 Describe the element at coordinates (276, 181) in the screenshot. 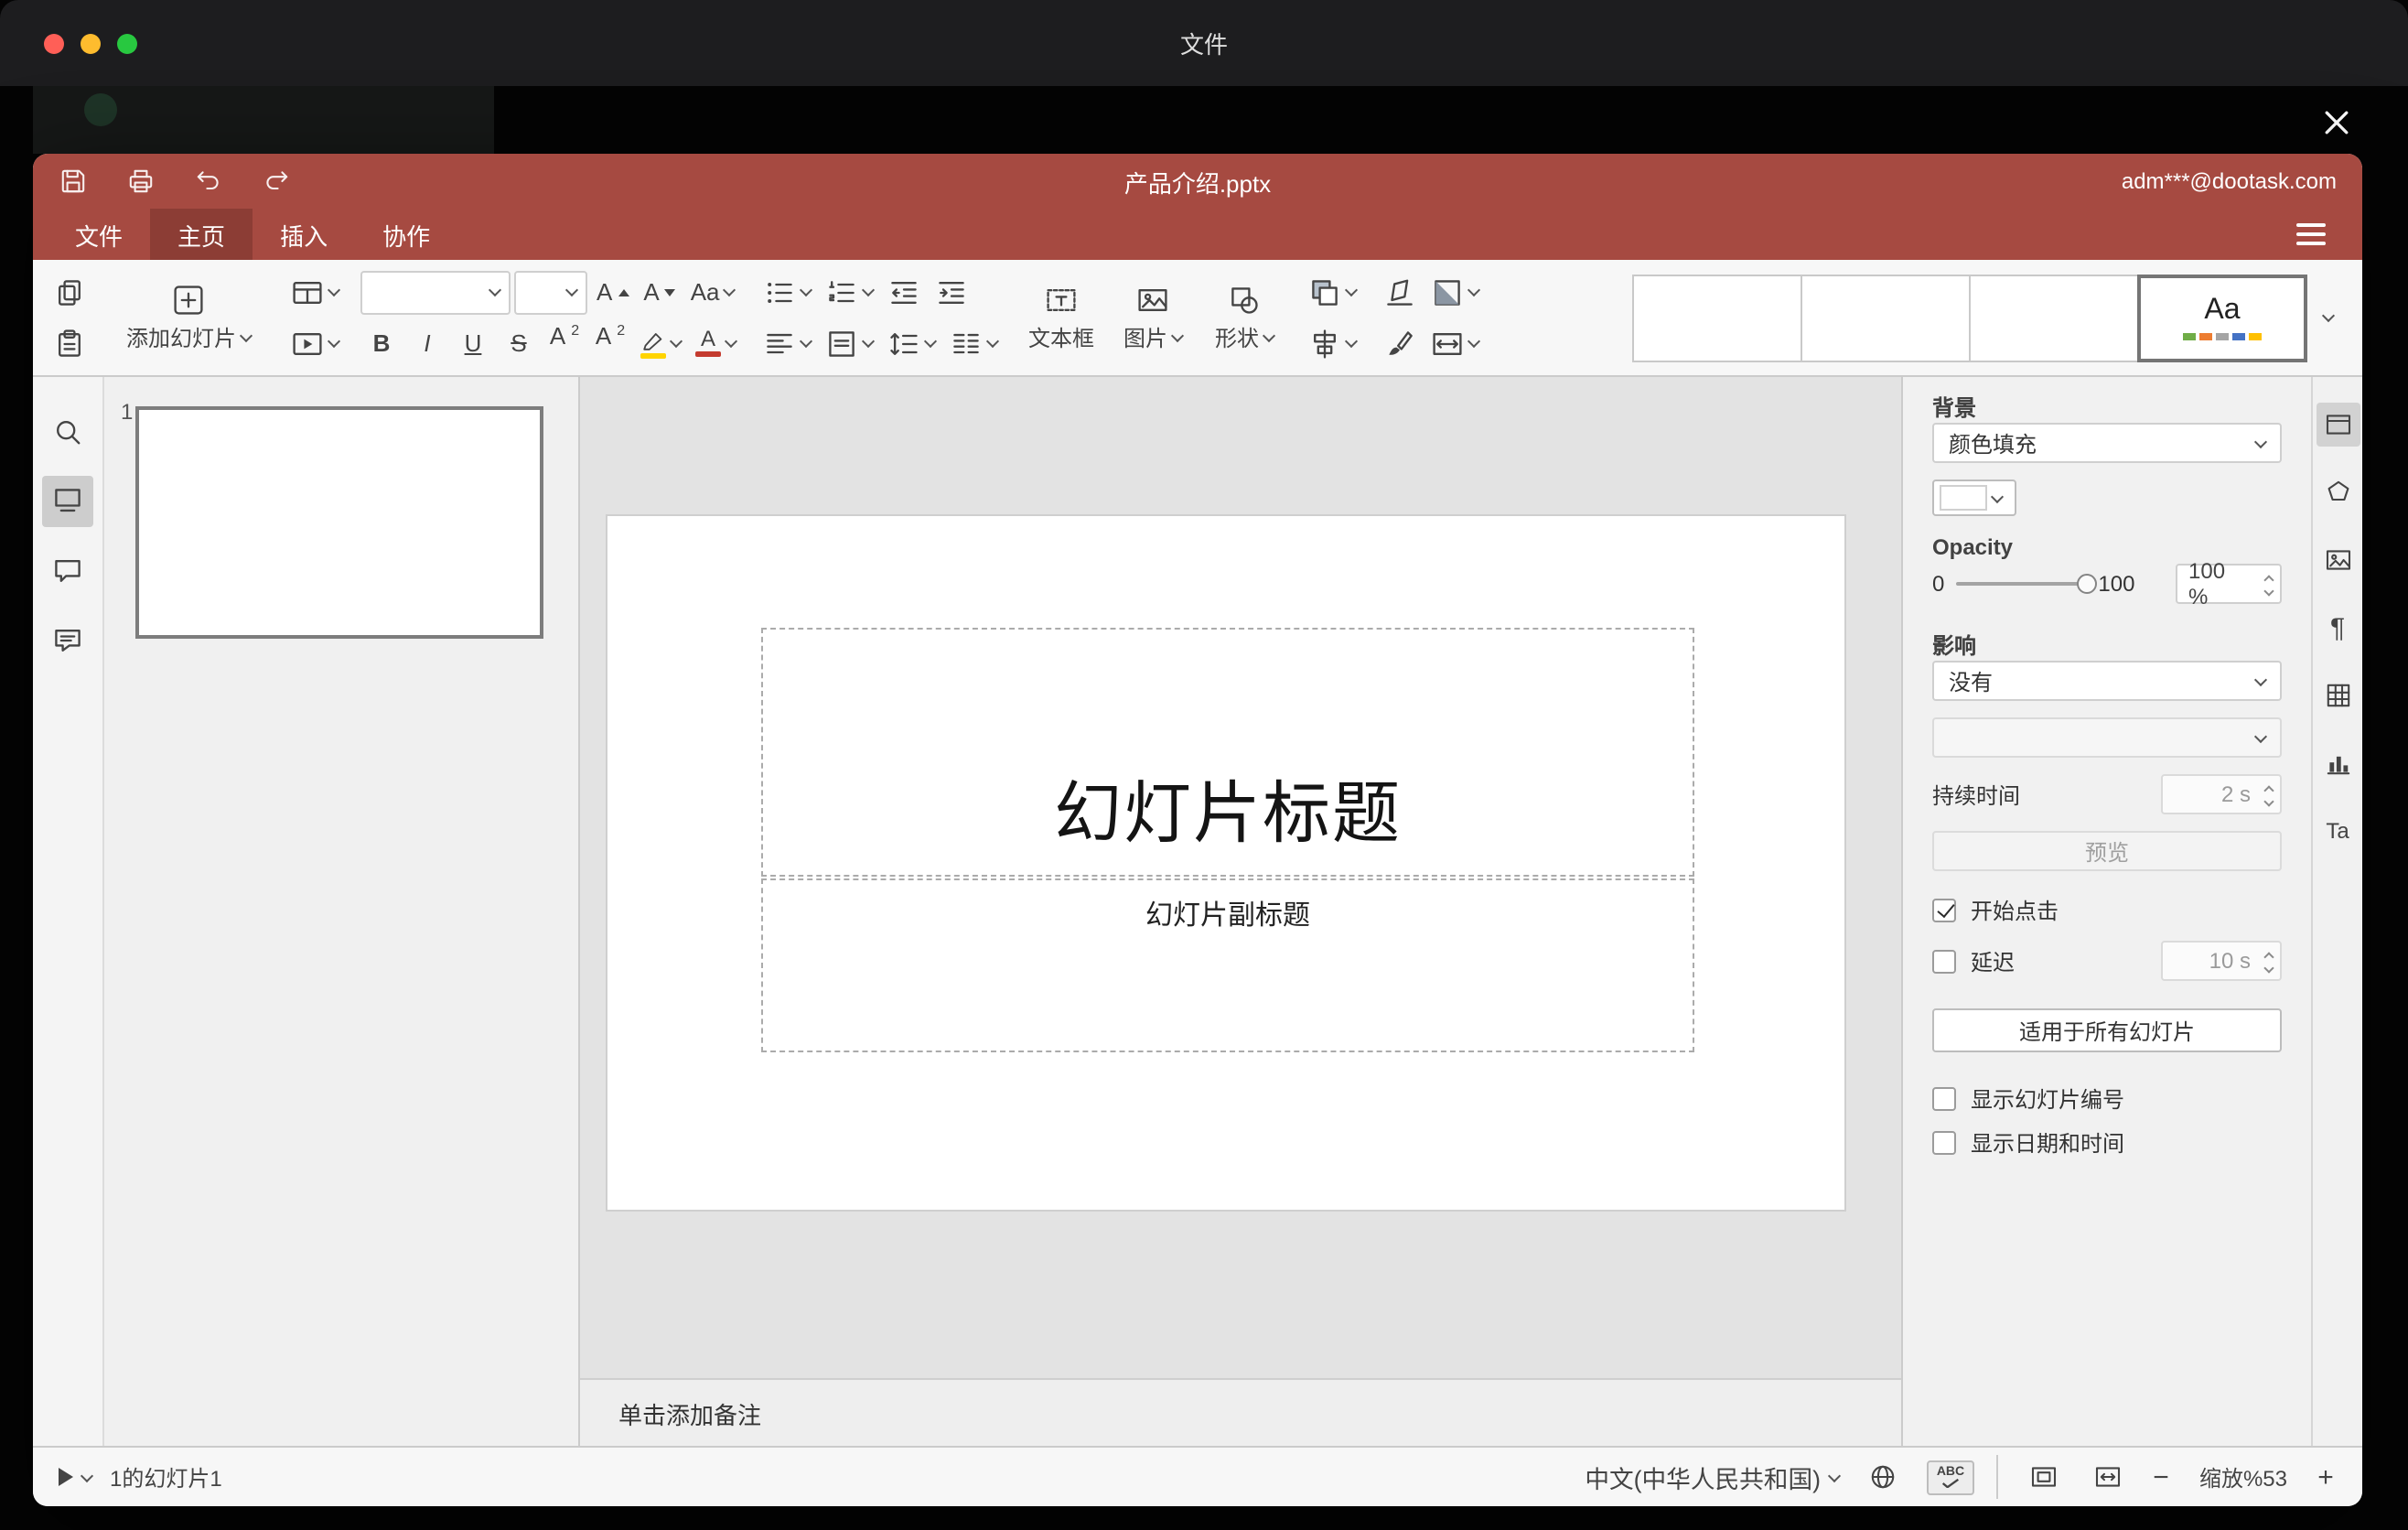

I see `redo-button` at that location.